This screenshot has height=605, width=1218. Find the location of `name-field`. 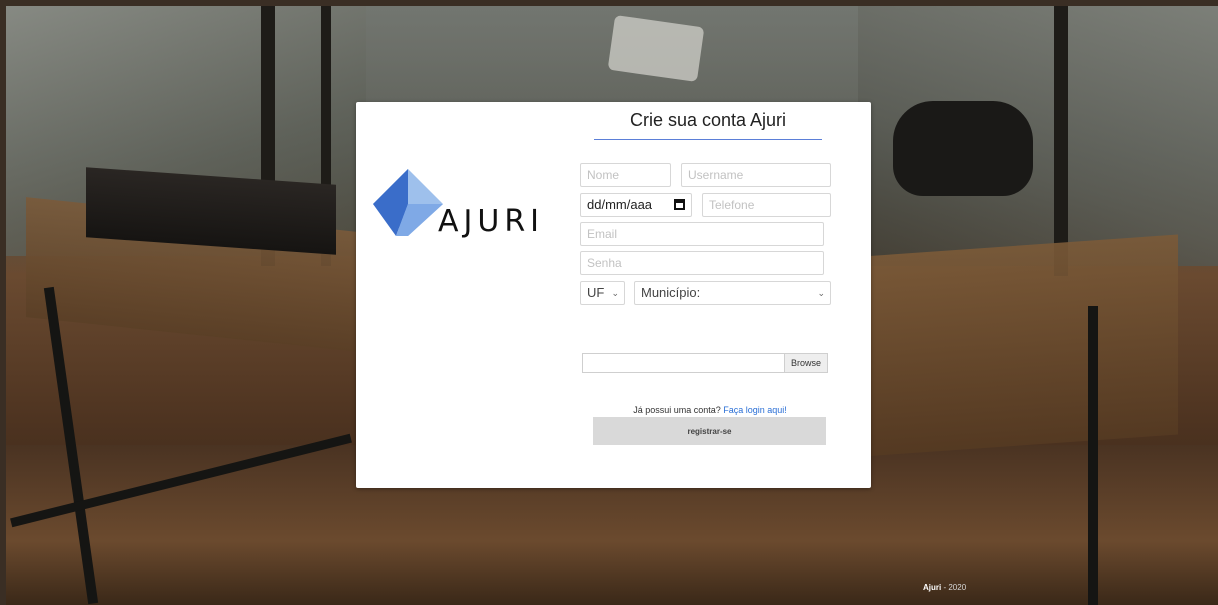

name-field is located at coordinates (625, 175).